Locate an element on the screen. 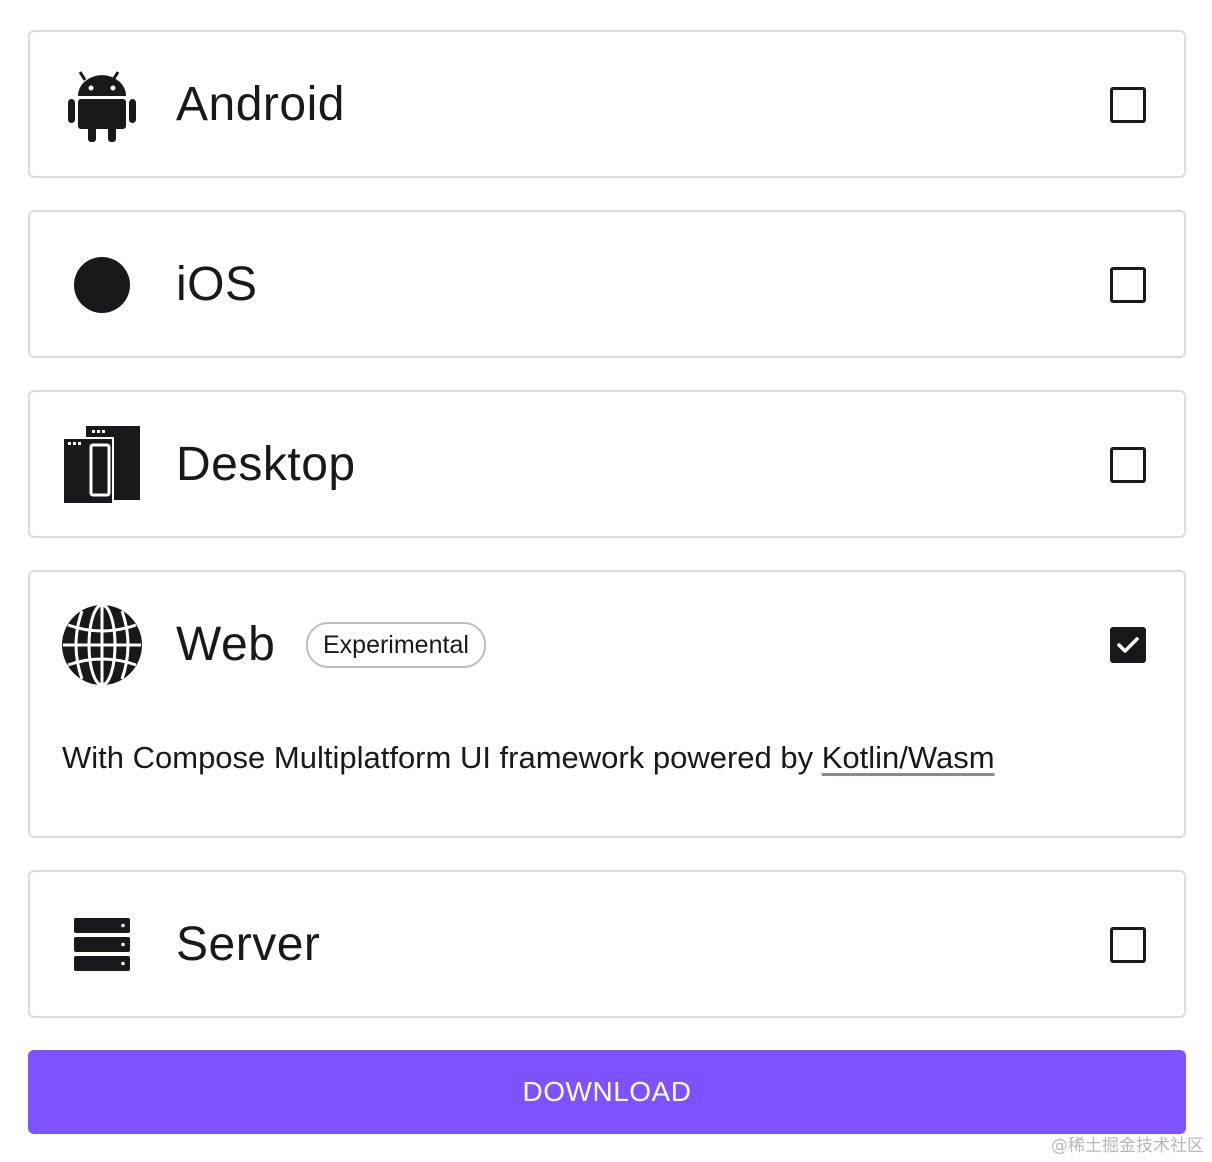 This screenshot has width=1212, height=1162. platform-checkbox-server is located at coordinates (1128, 945).